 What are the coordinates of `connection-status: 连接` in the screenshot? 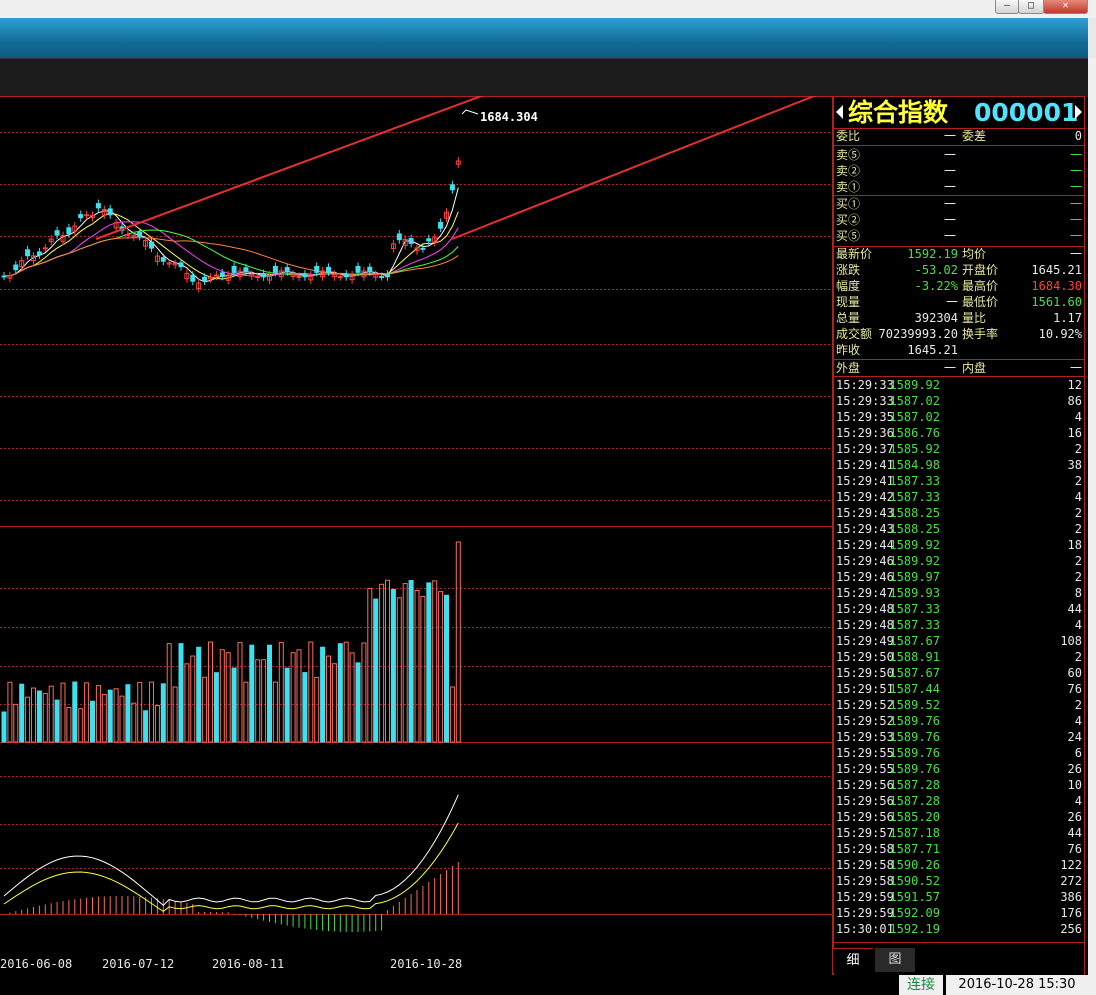 It's located at (921, 985).